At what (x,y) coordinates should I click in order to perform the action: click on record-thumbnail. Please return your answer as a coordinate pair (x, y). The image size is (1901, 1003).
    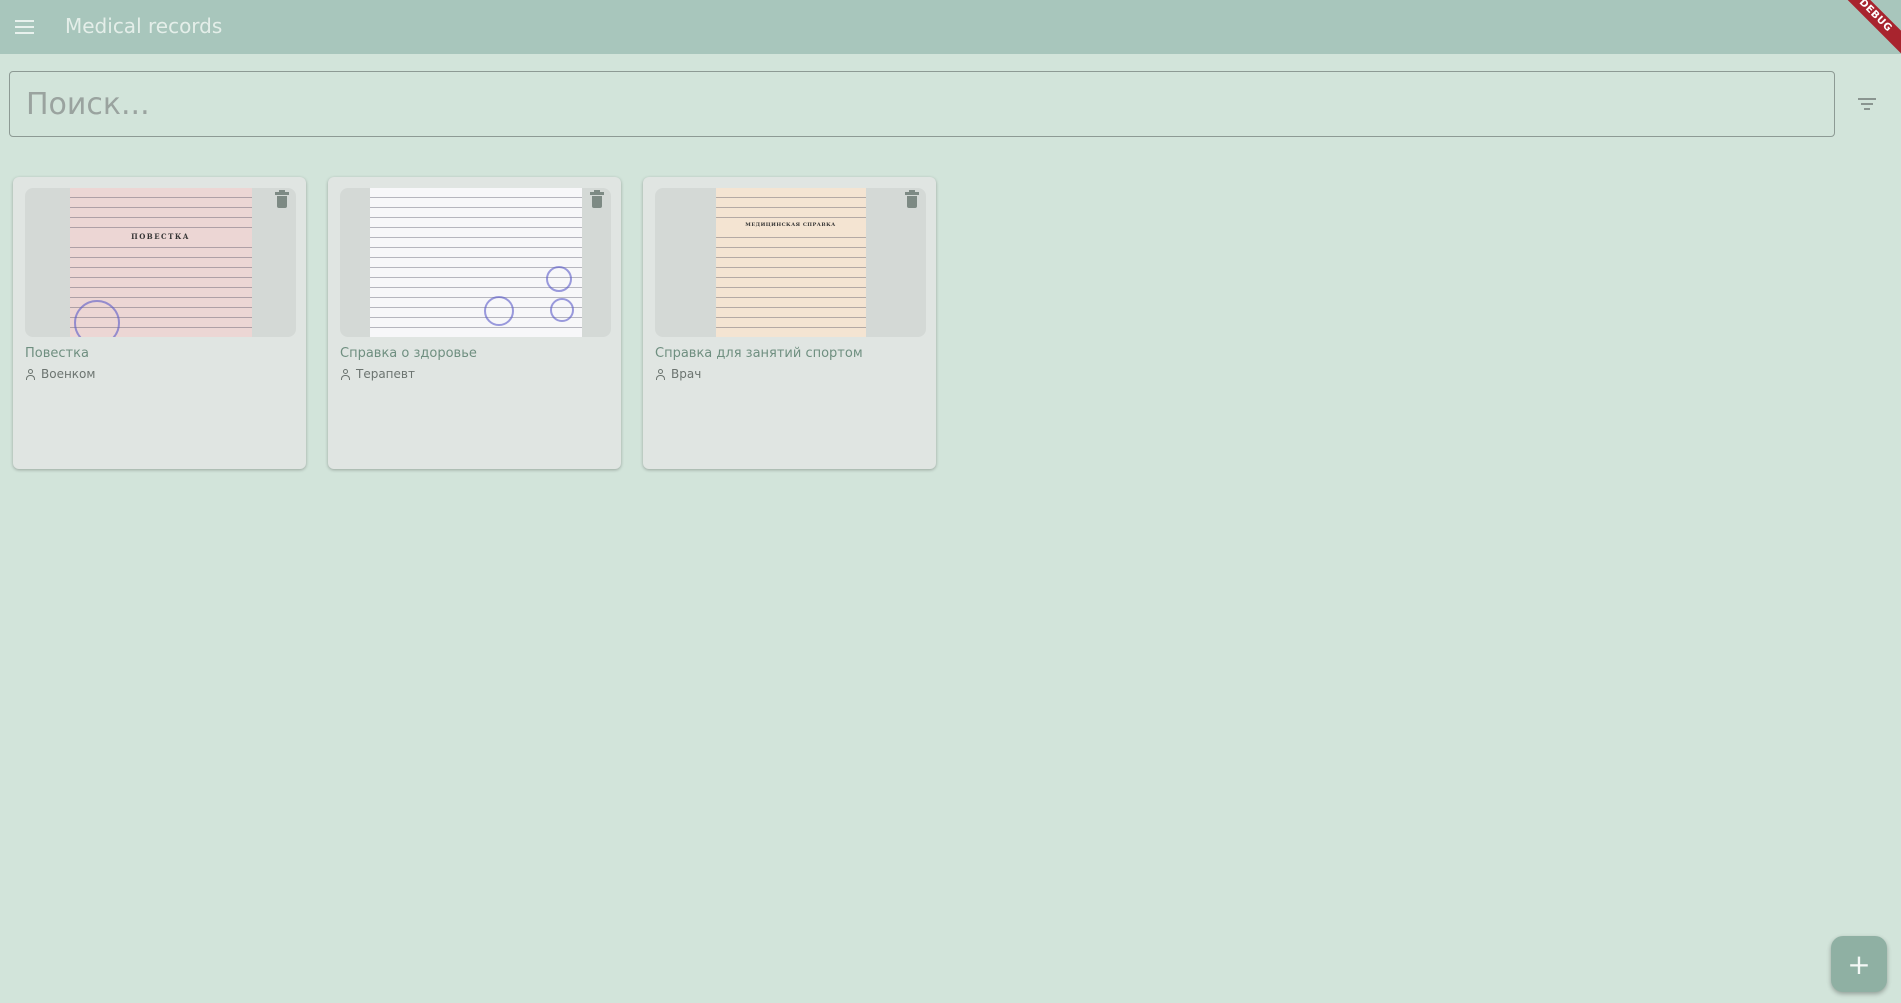
    Looking at the image, I should click on (475, 262).